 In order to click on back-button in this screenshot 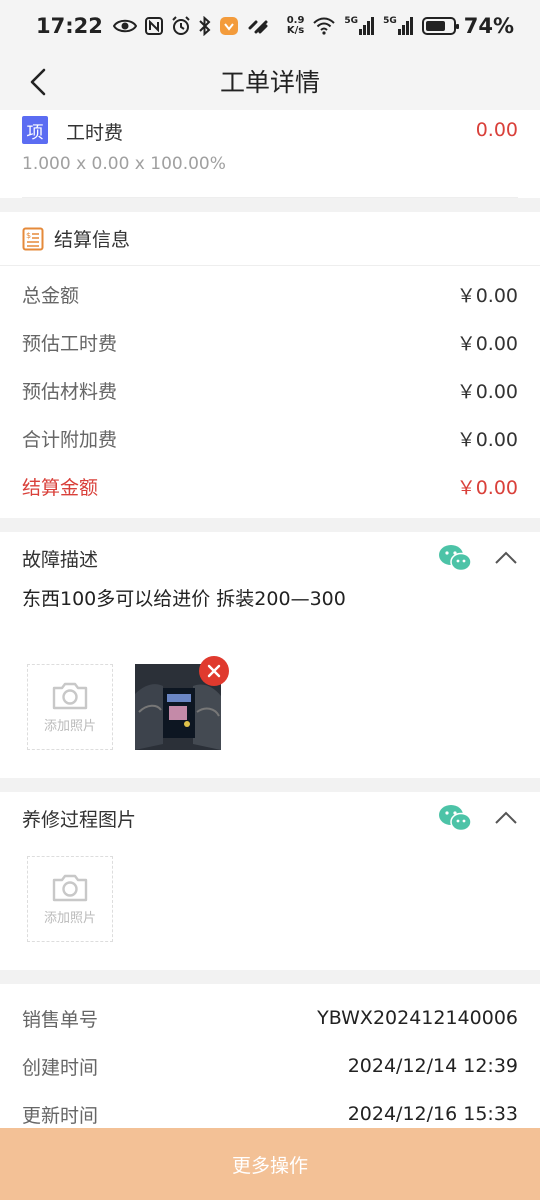, I will do `click(38, 82)`.